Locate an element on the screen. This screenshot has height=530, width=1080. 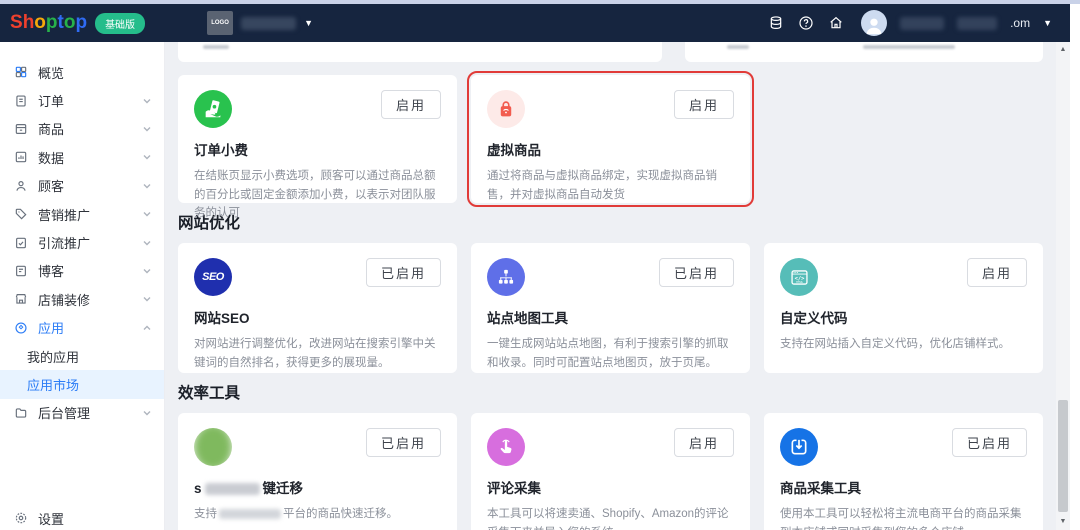
click-hand-icon is located at coordinates (506, 447).